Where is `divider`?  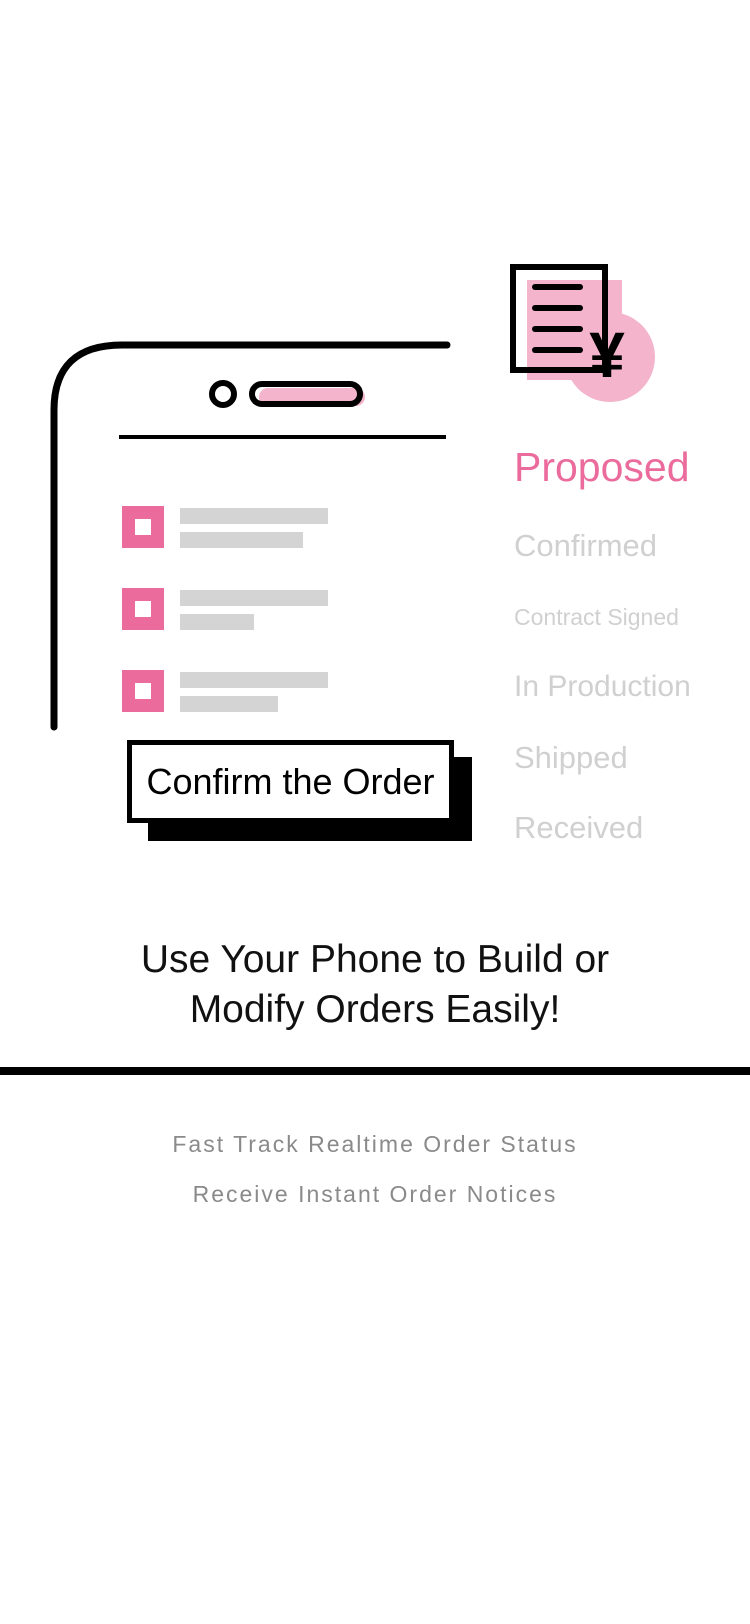
divider is located at coordinates (375, 1071).